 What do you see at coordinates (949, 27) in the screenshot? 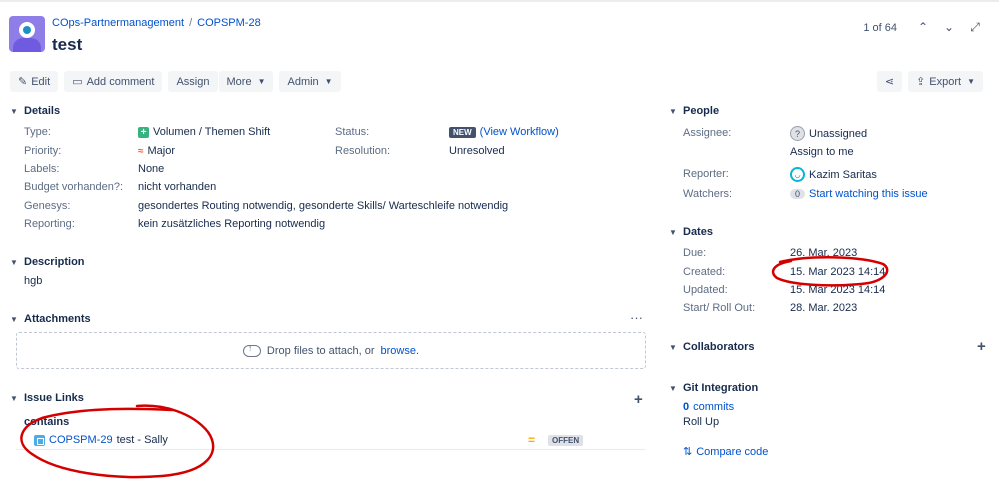
I see `chevron-down-icon: ⌄` at bounding box center [949, 27].